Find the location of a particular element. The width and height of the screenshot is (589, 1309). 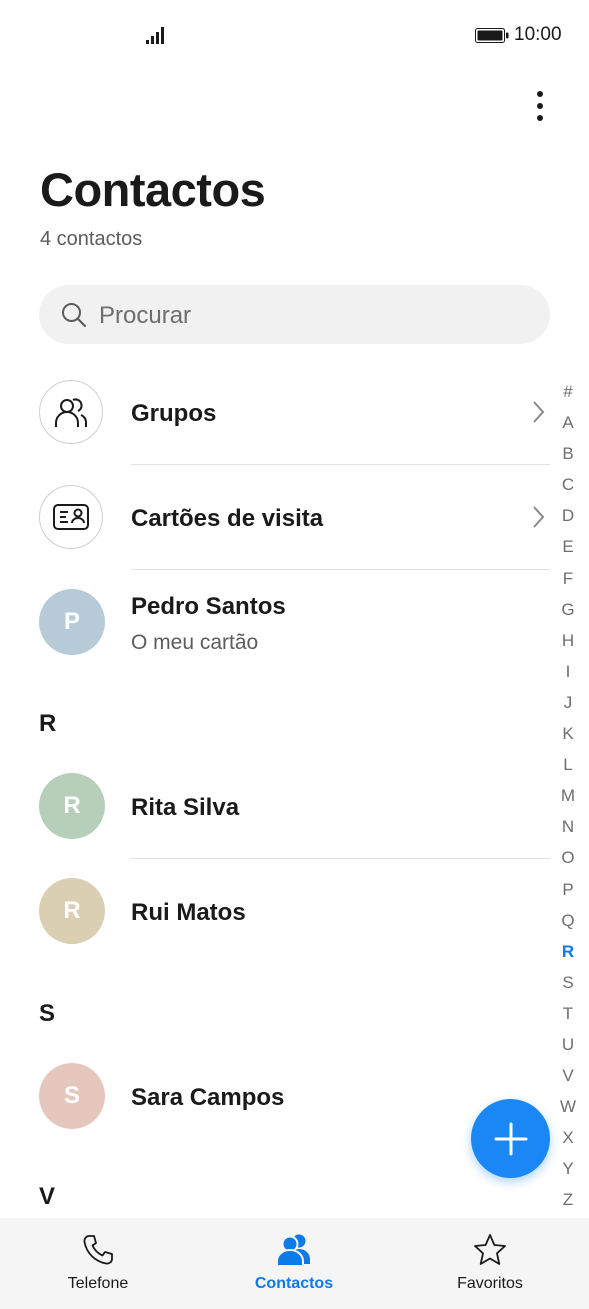

index-letter: F is located at coordinates (568, 578).